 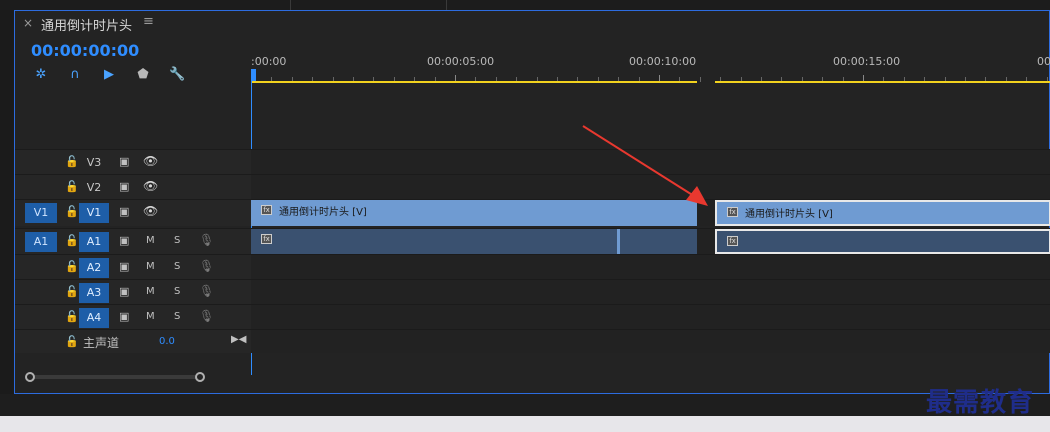 What do you see at coordinates (167, 341) in the screenshot?
I see `master-volume-value: 0.0` at bounding box center [167, 341].